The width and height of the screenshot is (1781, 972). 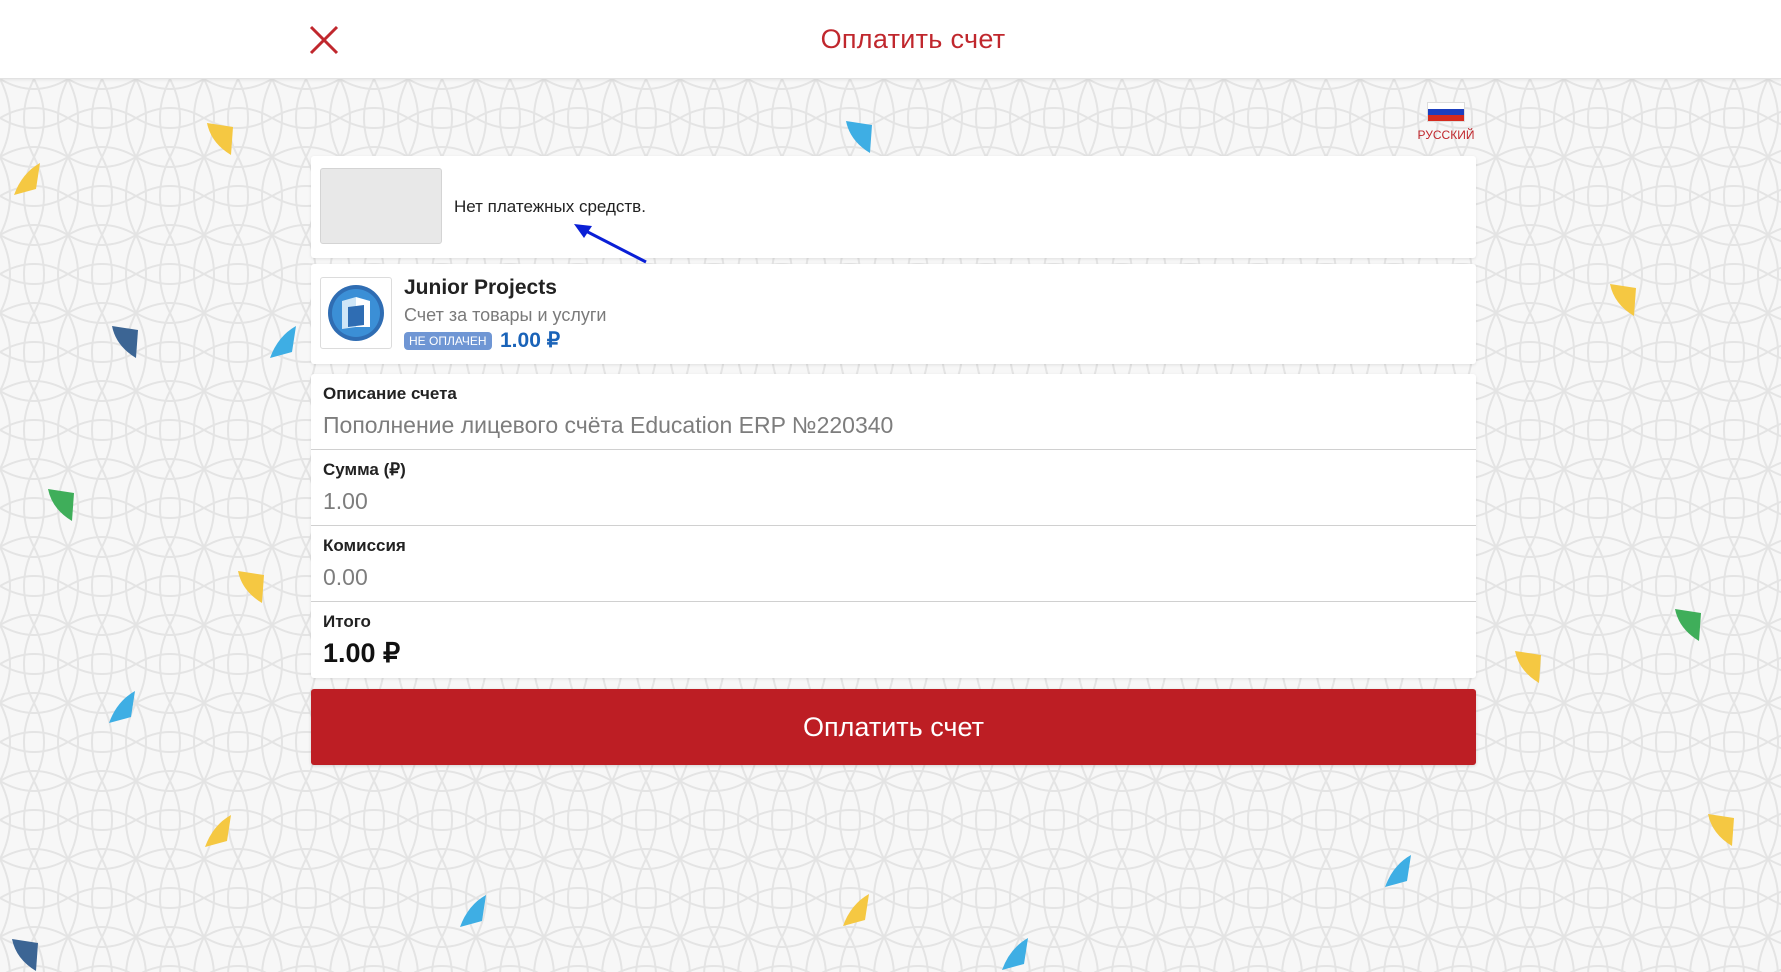 What do you see at coordinates (893, 488) in the screenshot?
I see `sum-row: Сумма (₽) 1.00` at bounding box center [893, 488].